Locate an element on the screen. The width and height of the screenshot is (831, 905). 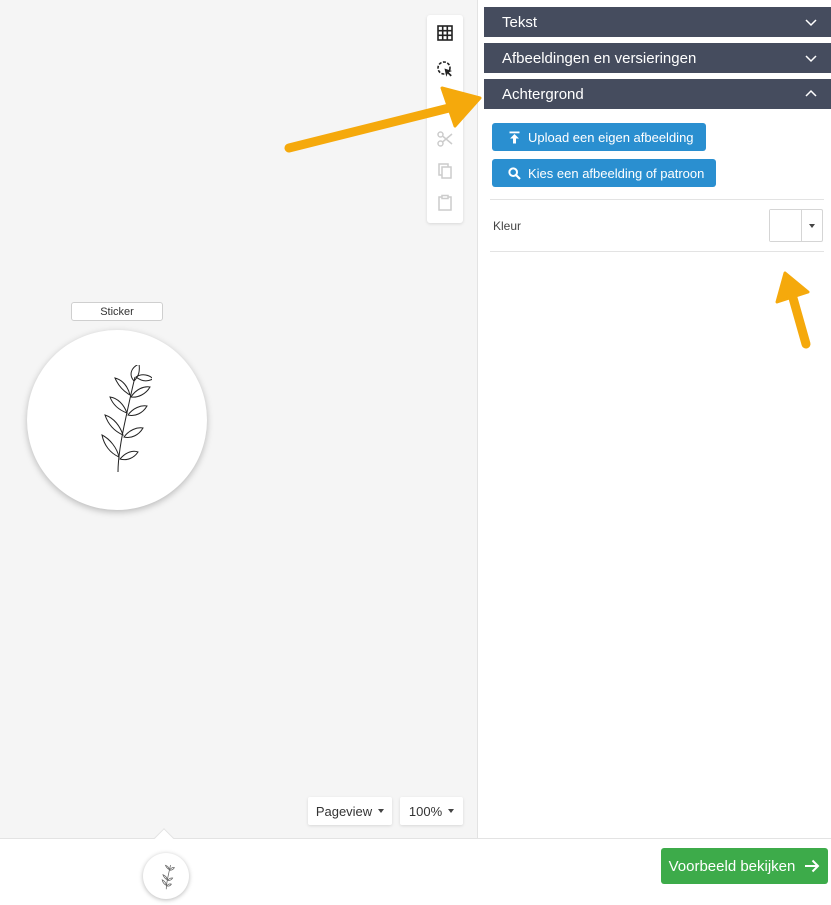
accordion-afbeeldingen: Afbeeldingen en versieringen is located at coordinates (657, 58).